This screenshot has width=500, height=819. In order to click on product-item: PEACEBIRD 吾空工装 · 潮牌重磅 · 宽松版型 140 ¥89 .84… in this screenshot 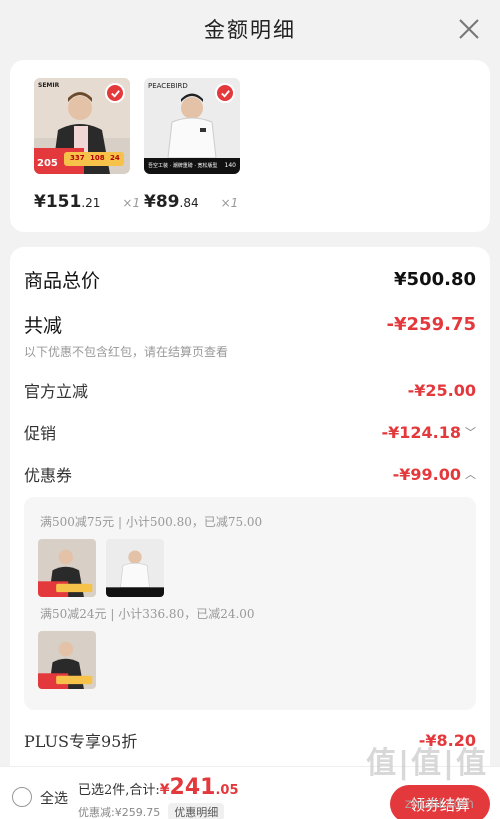, I will do `click(192, 145)`.